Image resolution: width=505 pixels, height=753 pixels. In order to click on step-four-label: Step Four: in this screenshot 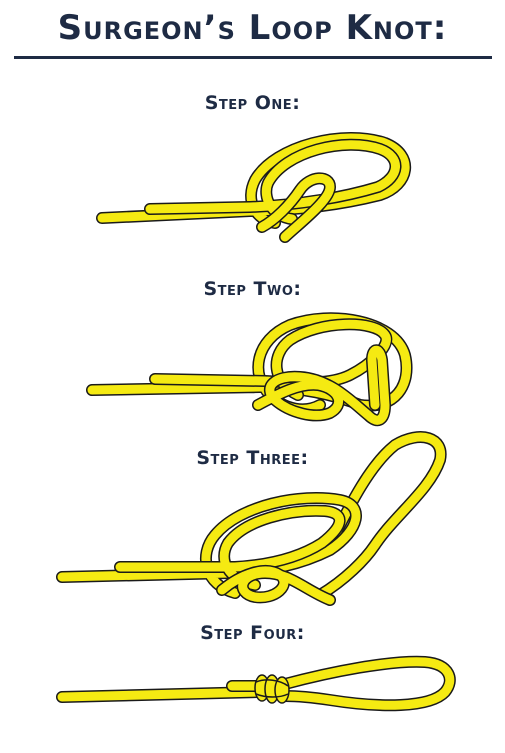, I will do `click(252, 633)`.